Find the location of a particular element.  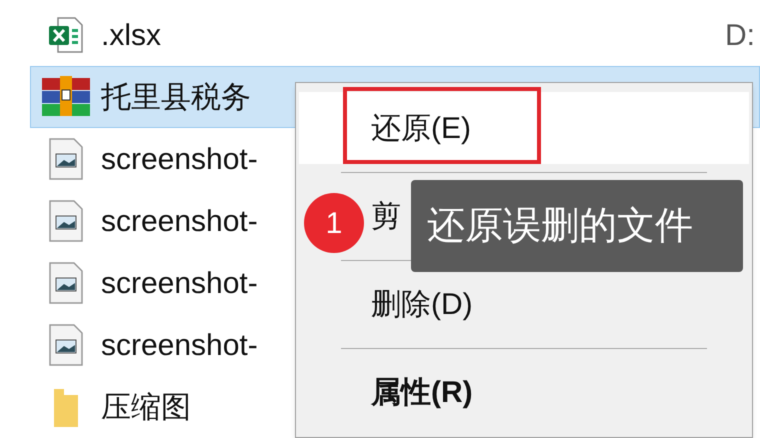

tooltip: 还原误删的文件 is located at coordinates (577, 226).